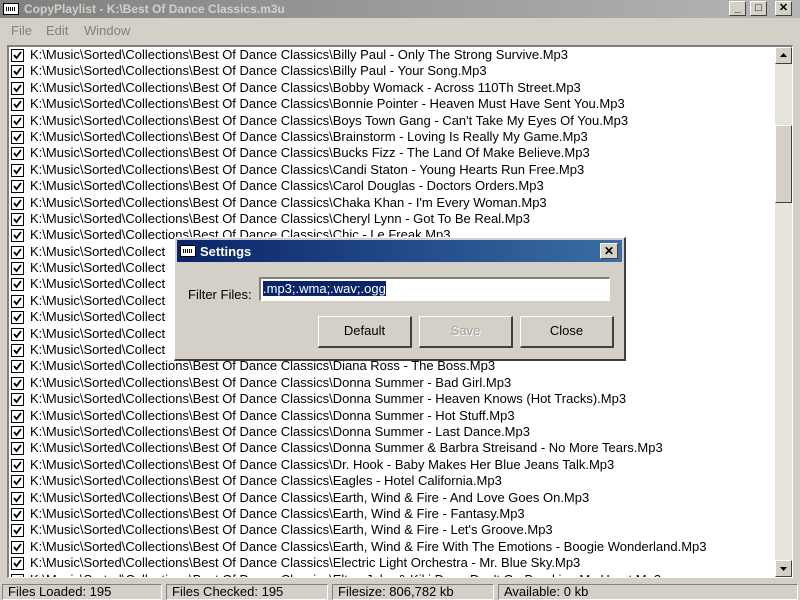 The height and width of the screenshot is (600, 800). What do you see at coordinates (783, 164) in the screenshot?
I see `scroll-thumb` at bounding box center [783, 164].